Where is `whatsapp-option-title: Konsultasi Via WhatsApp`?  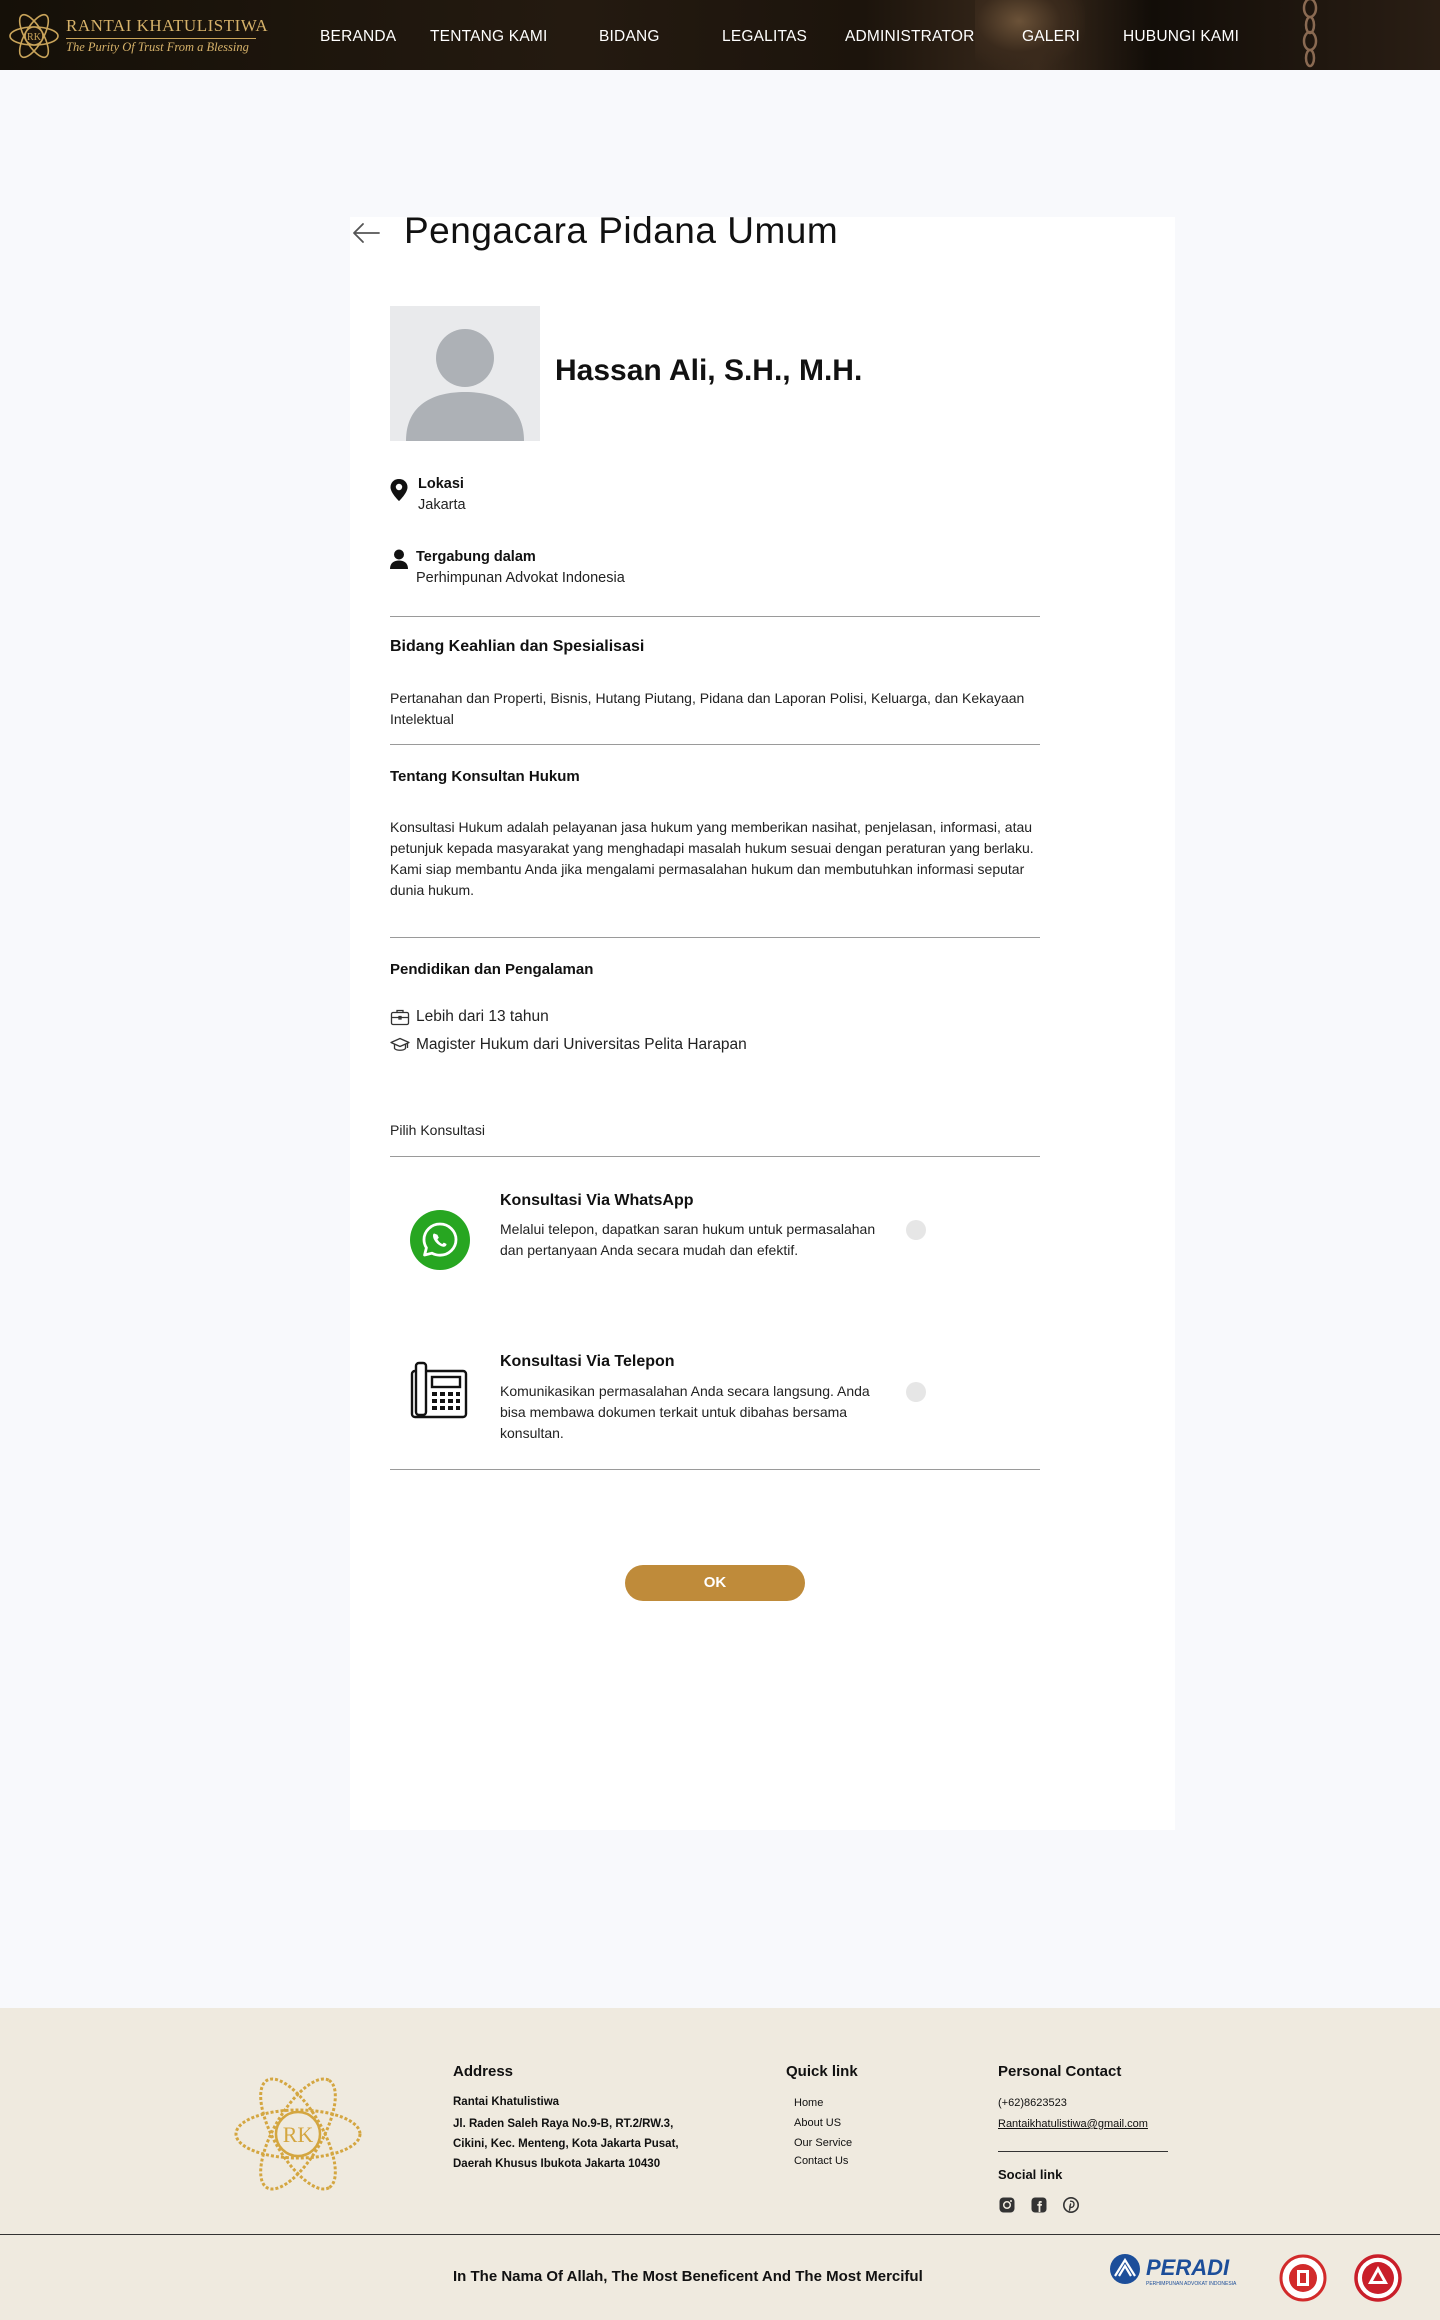 whatsapp-option-title: Konsultasi Via WhatsApp is located at coordinates (597, 1200).